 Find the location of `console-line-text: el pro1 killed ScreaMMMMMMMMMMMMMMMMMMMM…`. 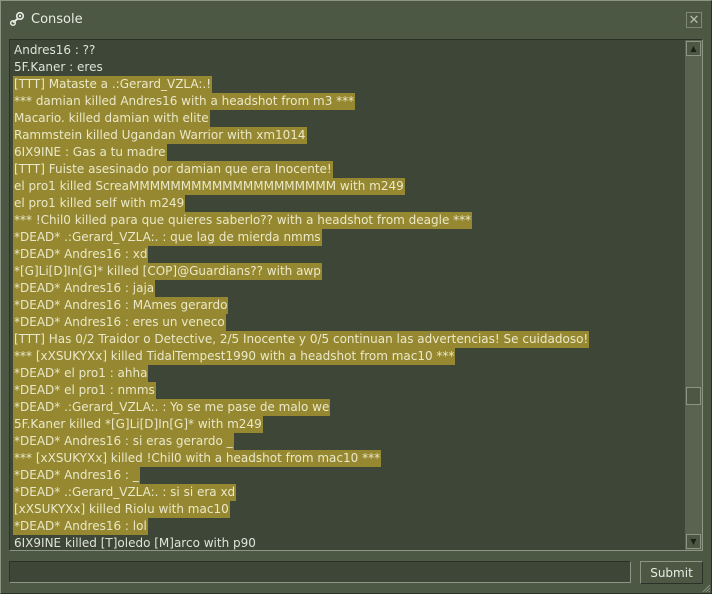

console-line-text: el pro1 killed ScreaMMMMMMMMMMMMMMMMMMMM… is located at coordinates (209, 186).